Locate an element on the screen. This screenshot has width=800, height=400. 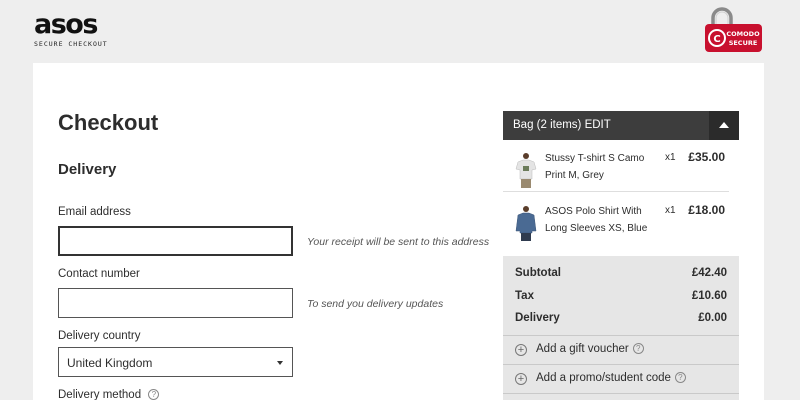
product-thumbnail-polo is located at coordinates (526, 223).